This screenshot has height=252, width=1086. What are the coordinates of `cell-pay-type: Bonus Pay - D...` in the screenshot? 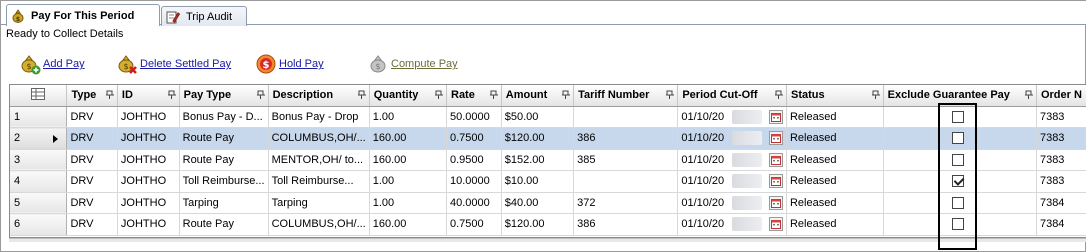 It's located at (224, 117).